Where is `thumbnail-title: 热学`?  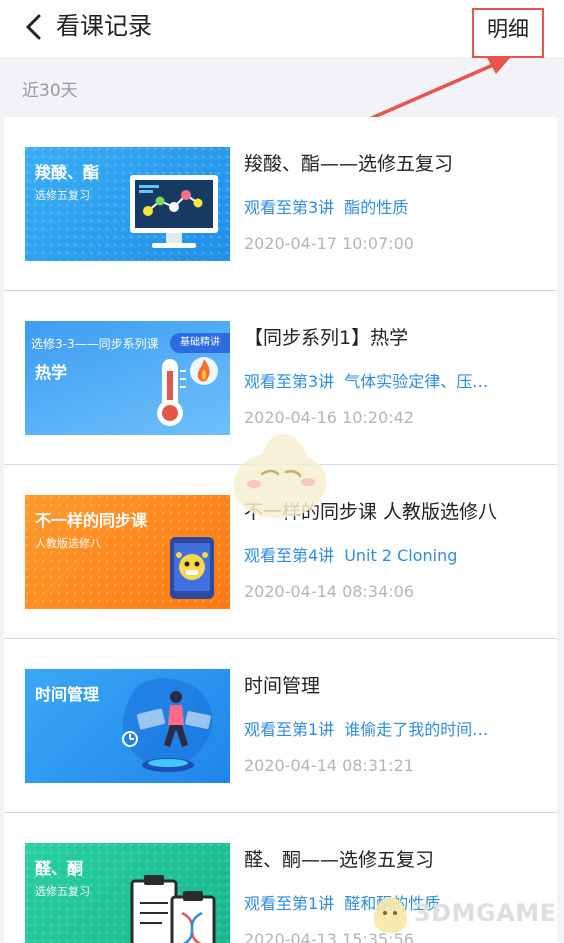
thumbnail-title: 热学 is located at coordinates (51, 372).